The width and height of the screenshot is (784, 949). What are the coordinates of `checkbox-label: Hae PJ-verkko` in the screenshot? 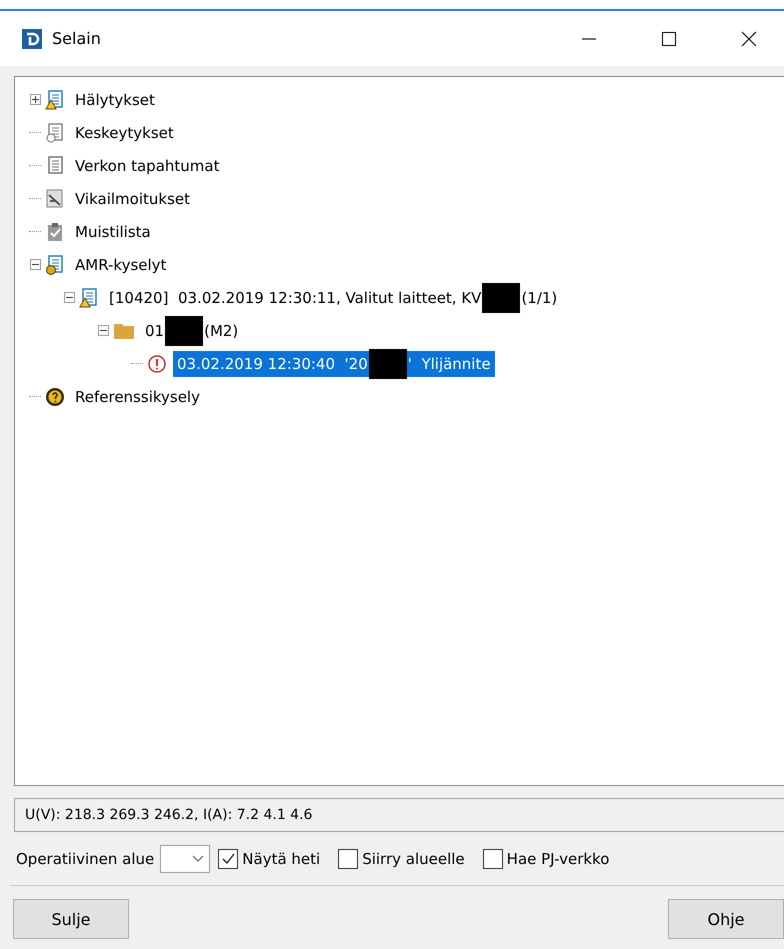 It's located at (558, 859).